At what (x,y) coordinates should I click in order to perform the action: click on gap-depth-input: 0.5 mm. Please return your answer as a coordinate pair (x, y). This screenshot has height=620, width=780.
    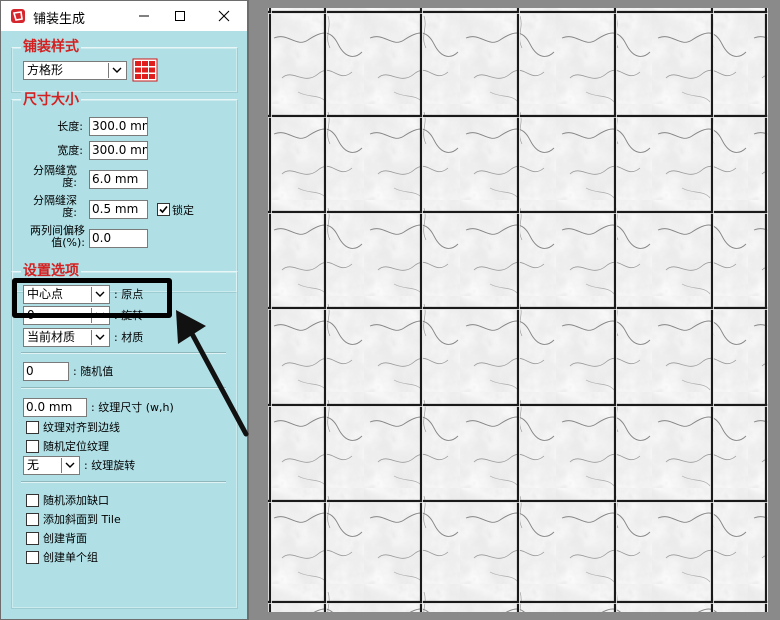
    Looking at the image, I should click on (118, 209).